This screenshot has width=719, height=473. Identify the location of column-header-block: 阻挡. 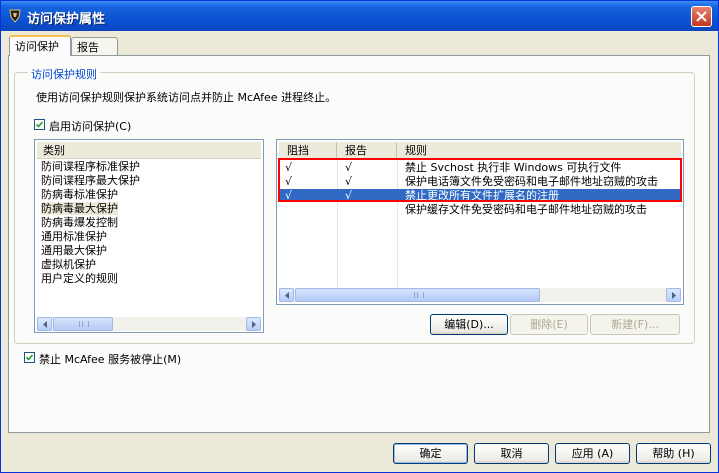
(308, 150).